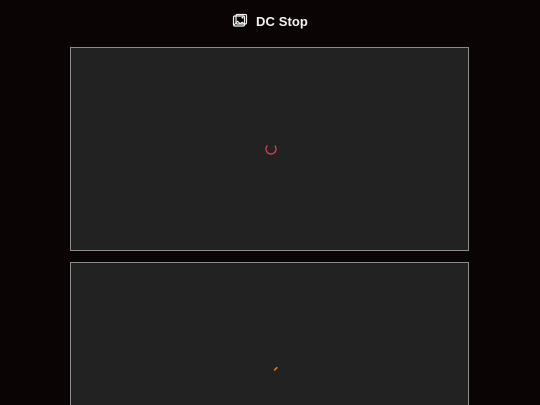 Image resolution: width=540 pixels, height=405 pixels. I want to click on image-icon, so click(240, 21).